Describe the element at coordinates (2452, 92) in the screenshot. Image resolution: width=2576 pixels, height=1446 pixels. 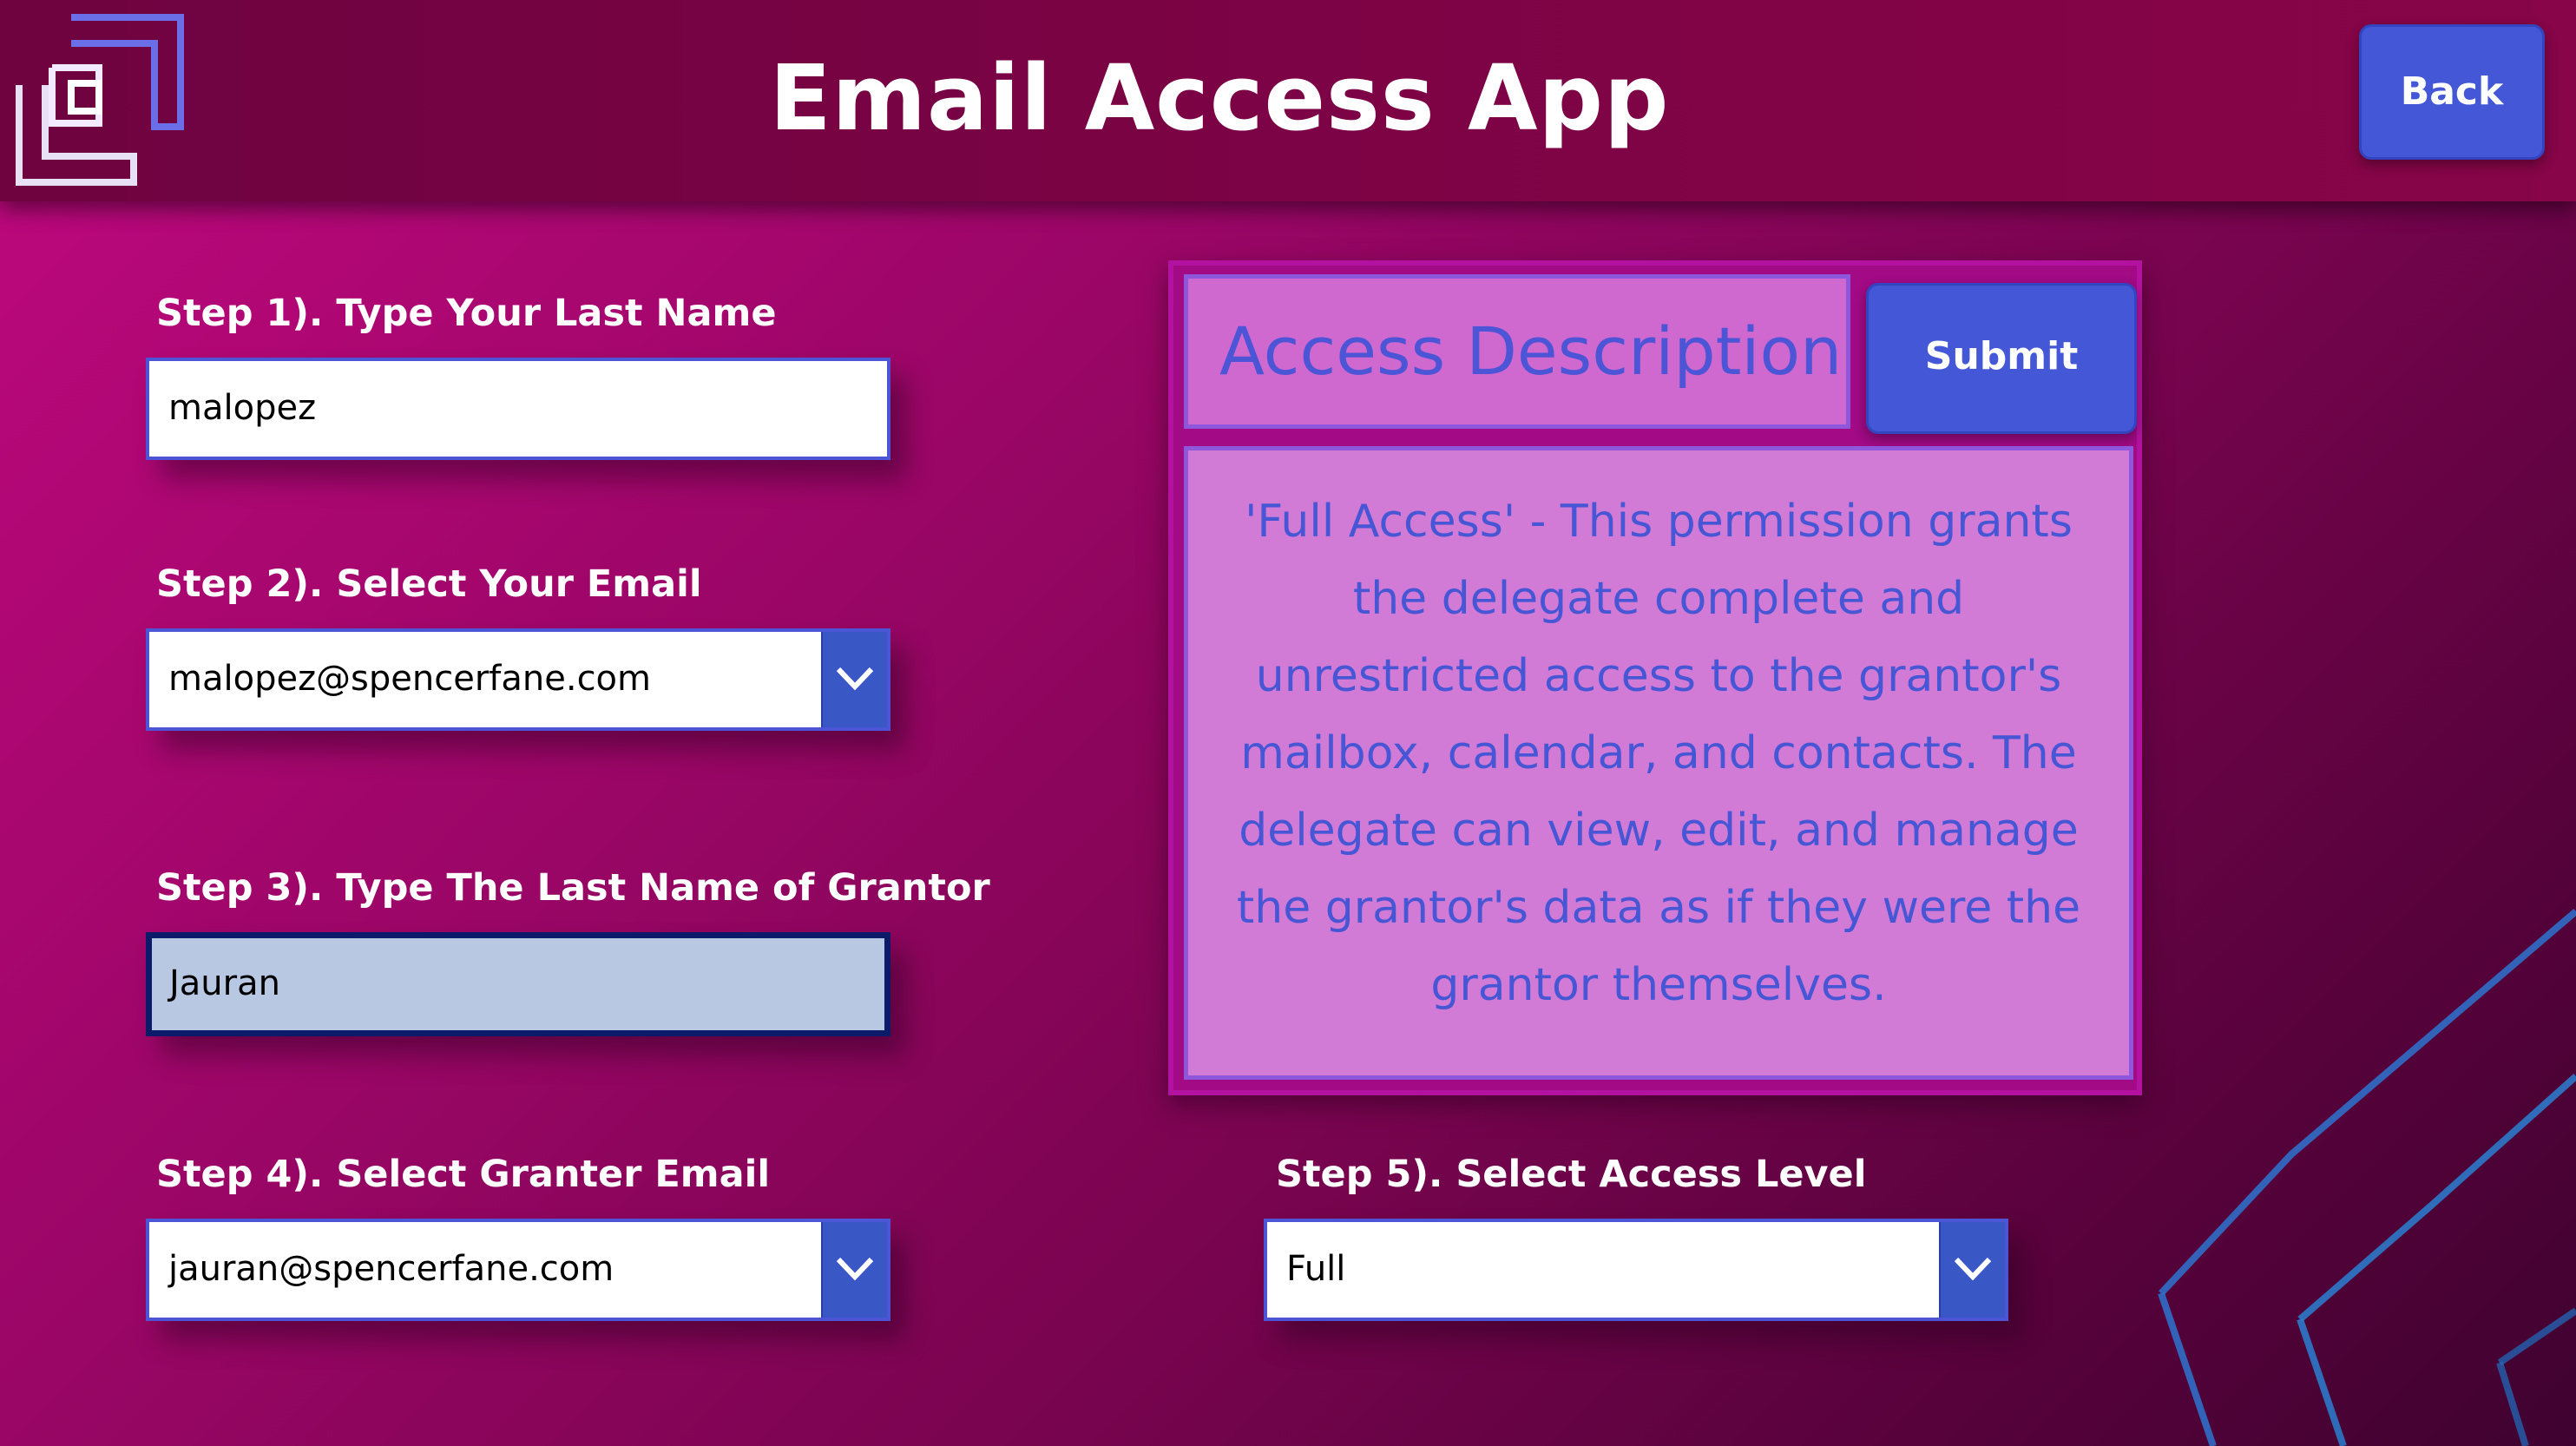
I see `back-button: Back` at that location.